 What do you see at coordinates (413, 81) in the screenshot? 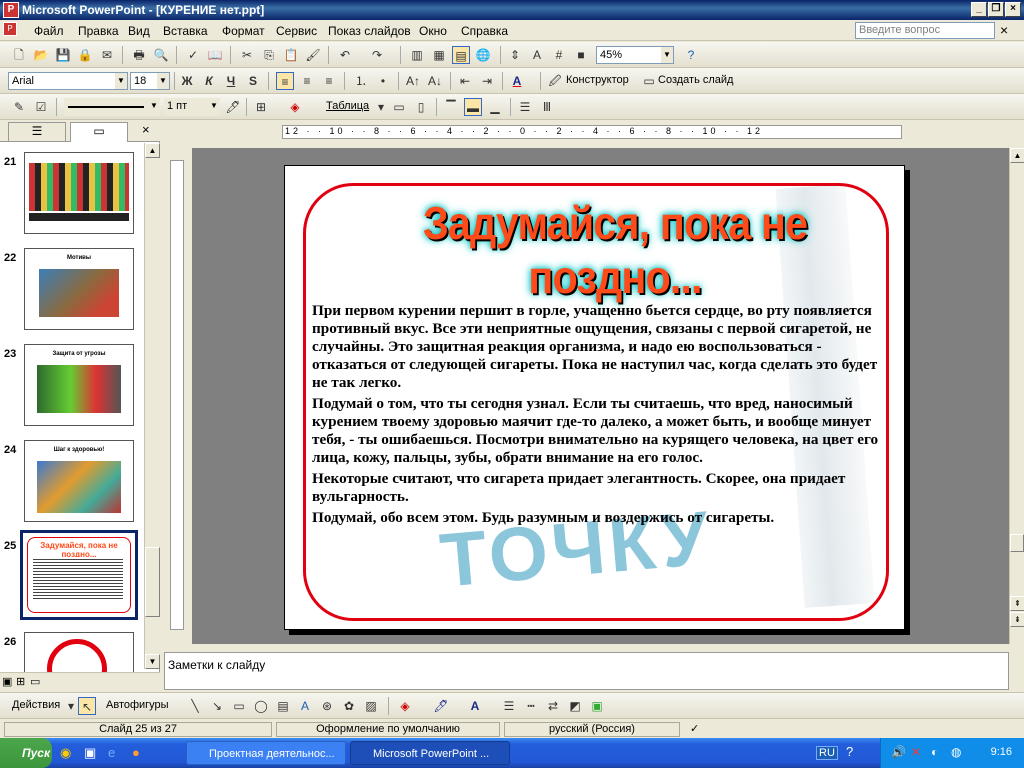
I see `increase-font-icon: A↑` at bounding box center [413, 81].